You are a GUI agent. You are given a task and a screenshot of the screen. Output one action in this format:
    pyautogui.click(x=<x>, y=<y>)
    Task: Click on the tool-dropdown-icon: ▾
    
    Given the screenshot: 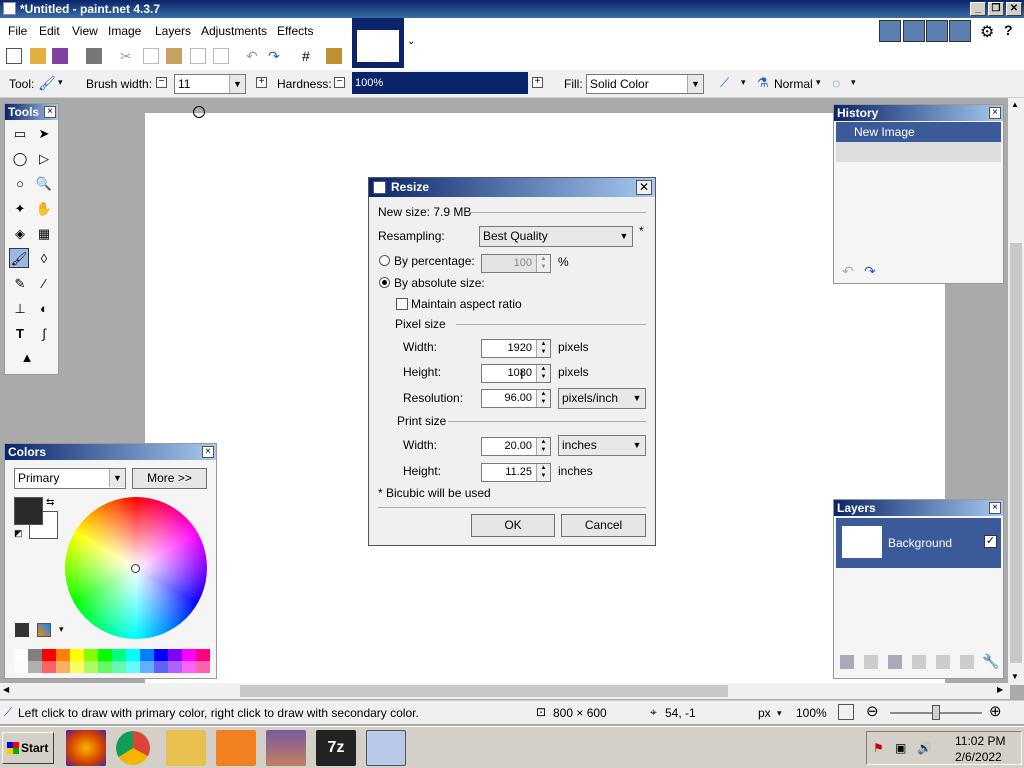 What is the action you would take?
    pyautogui.click(x=60, y=82)
    